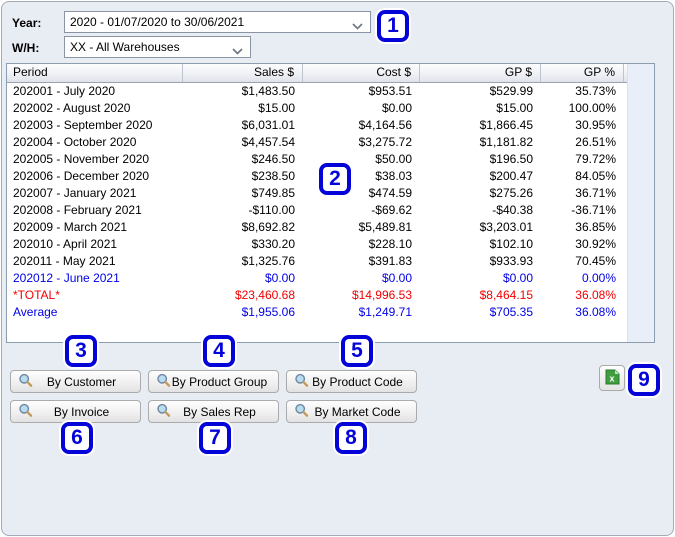 The width and height of the screenshot is (675, 537). Describe the element at coordinates (506, 125) in the screenshot. I see `cell-gp: $1,866.45` at that location.